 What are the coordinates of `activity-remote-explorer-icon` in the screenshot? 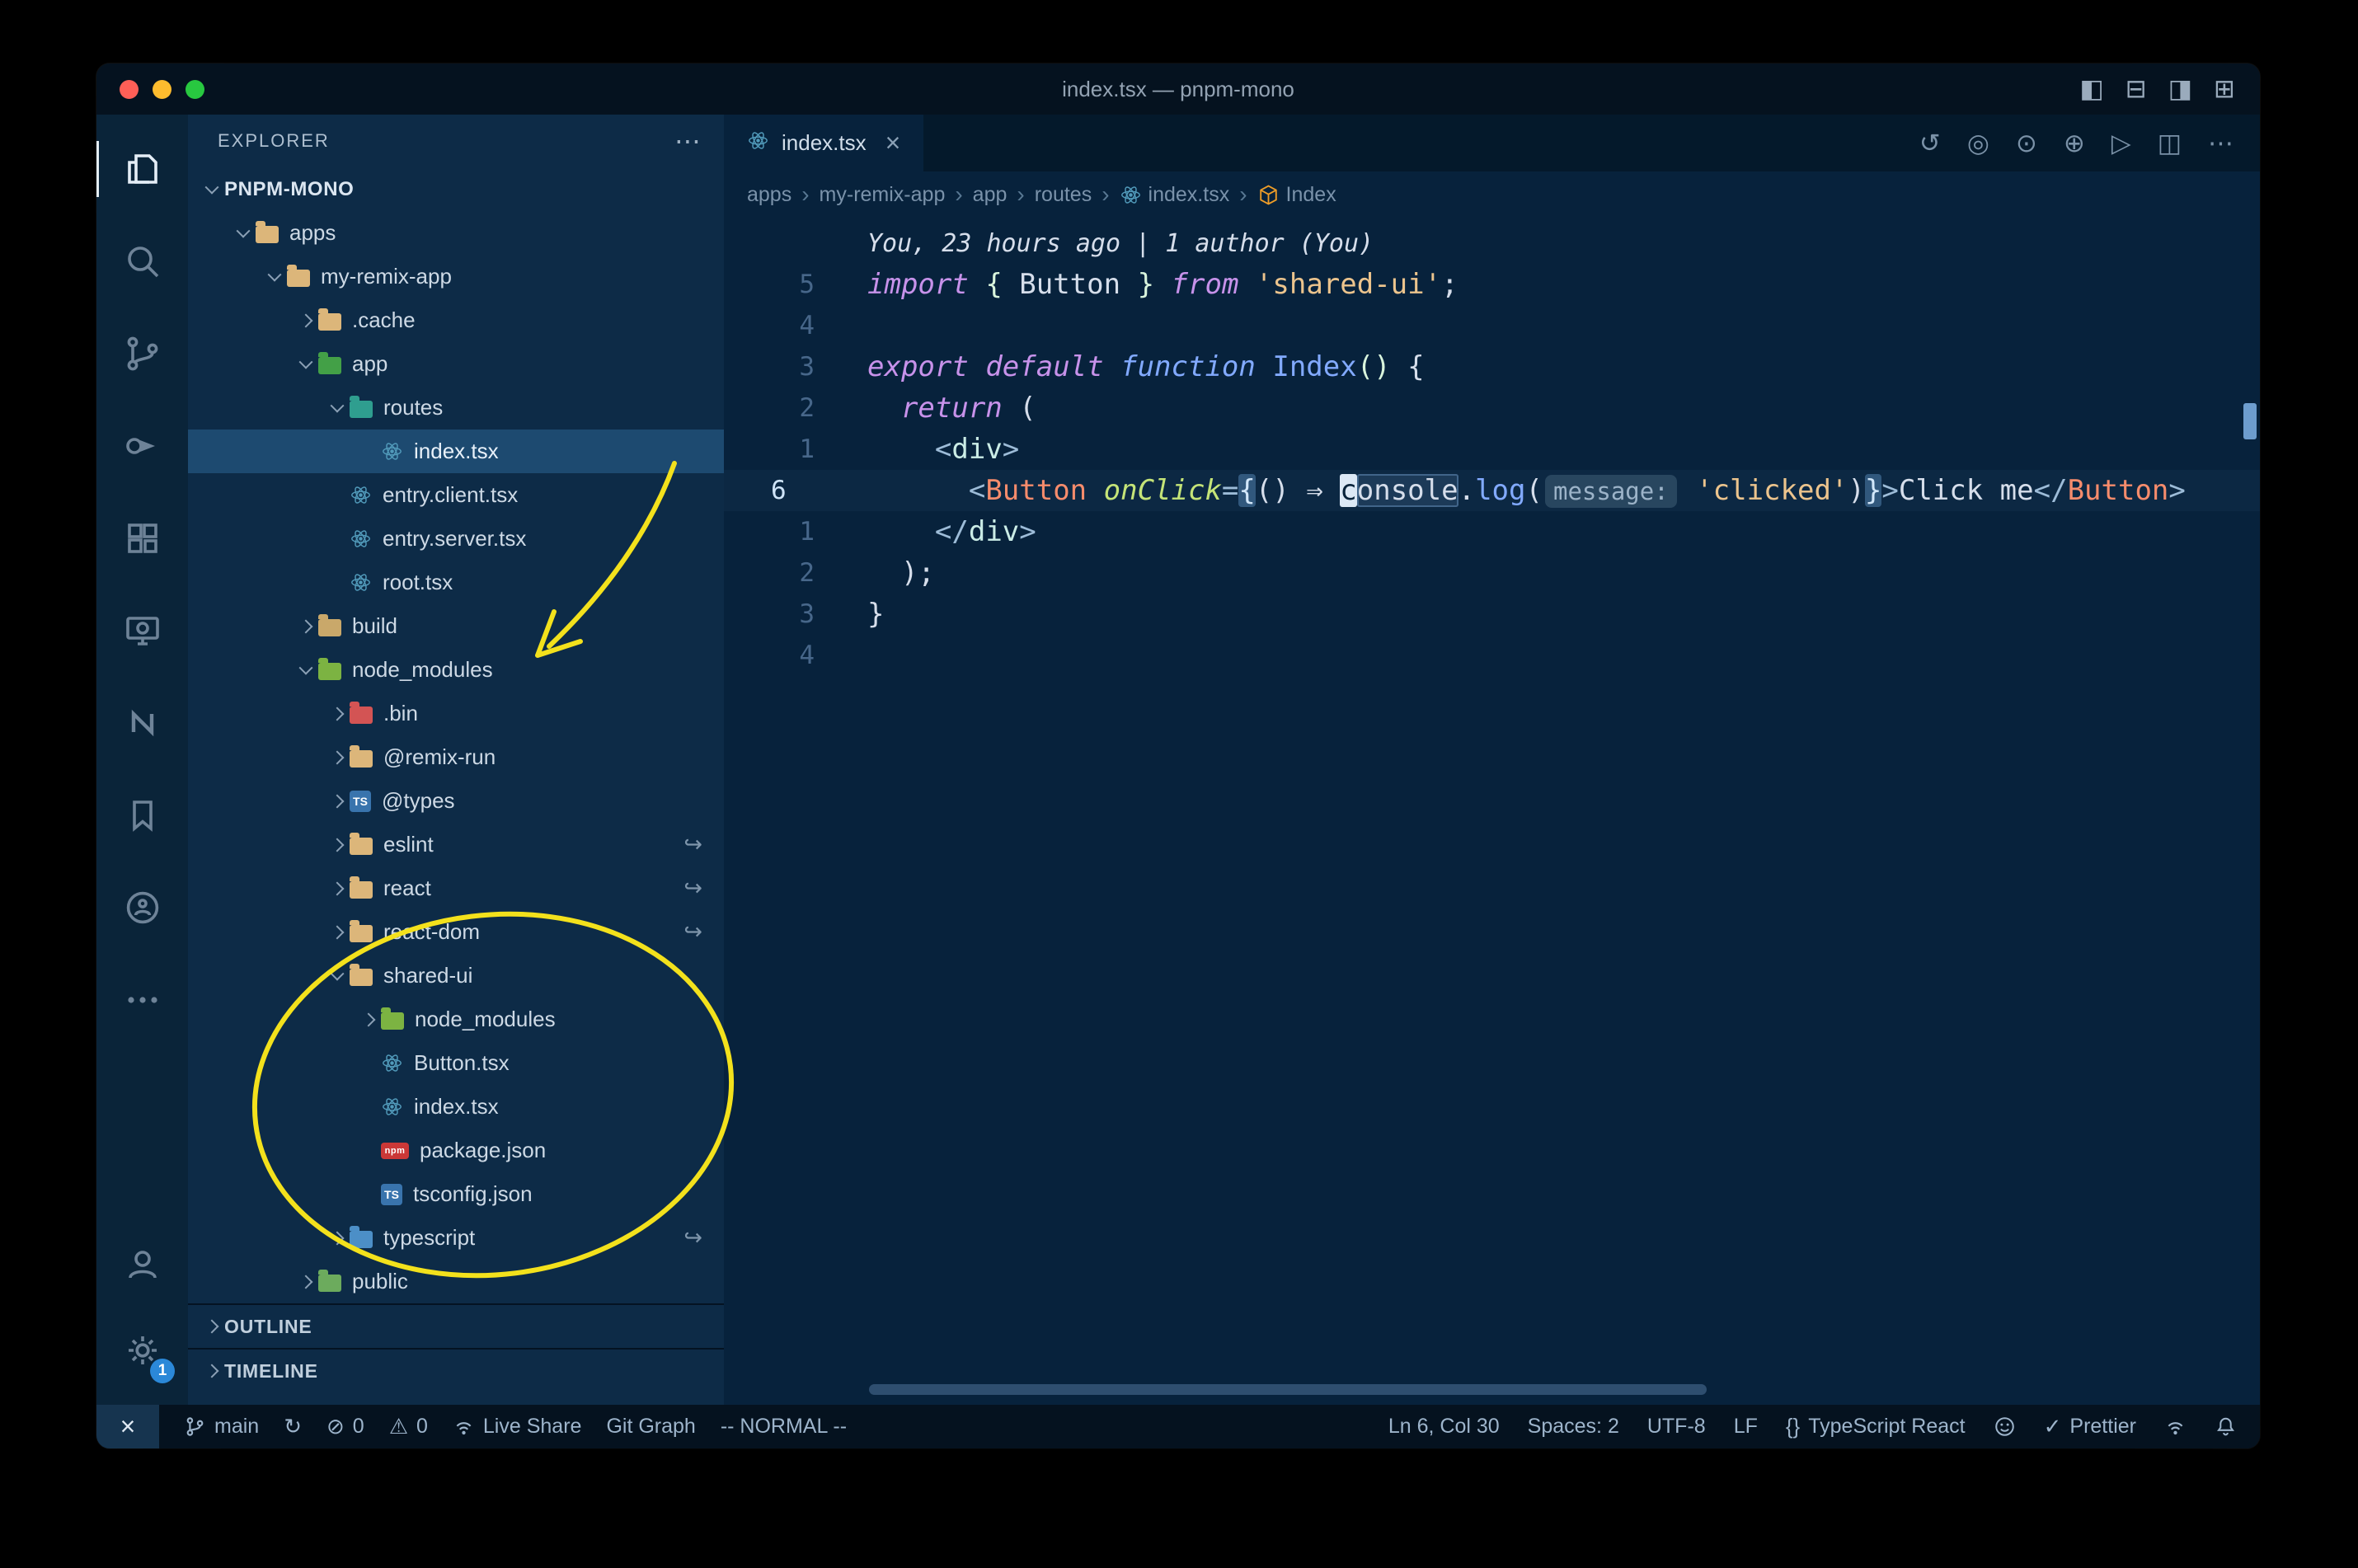 It's located at (142, 630).